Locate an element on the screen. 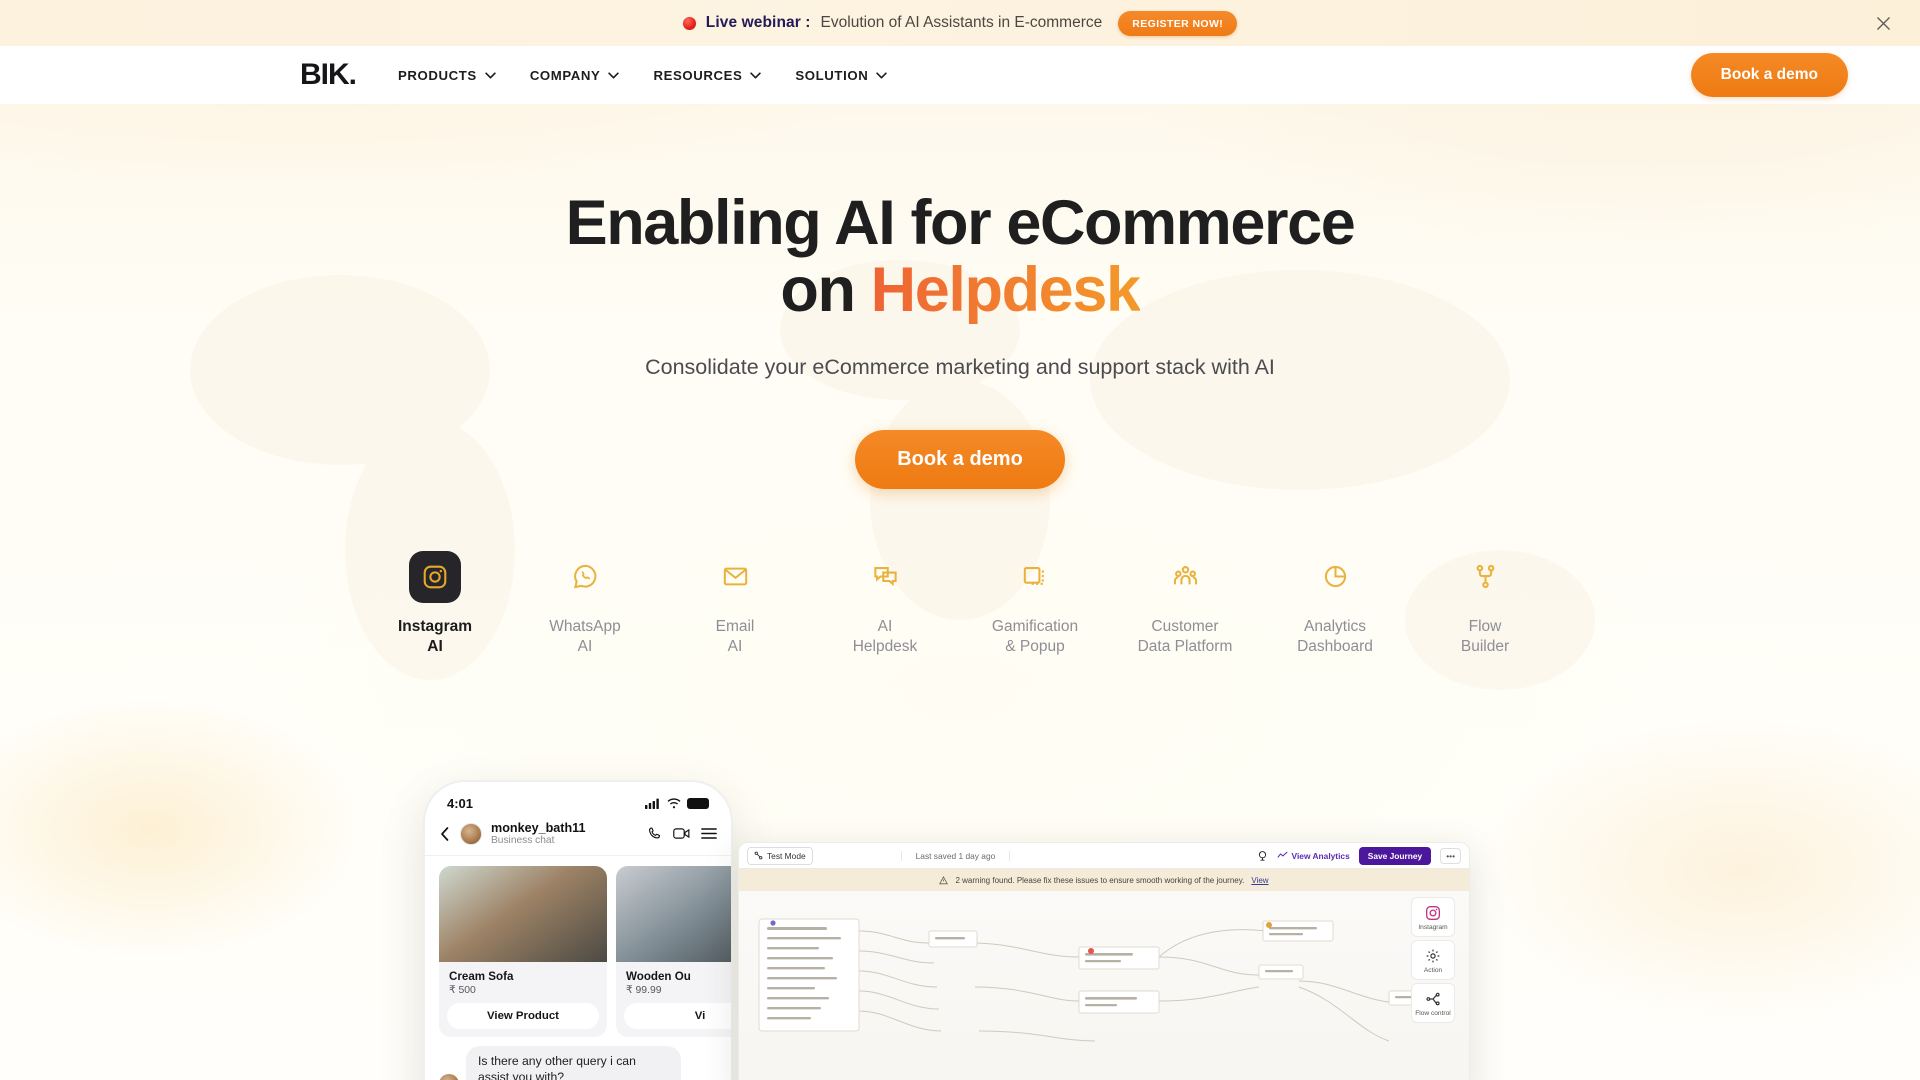 The height and width of the screenshot is (1080, 1920). feature-label-line2: Builder is located at coordinates (1485, 646).